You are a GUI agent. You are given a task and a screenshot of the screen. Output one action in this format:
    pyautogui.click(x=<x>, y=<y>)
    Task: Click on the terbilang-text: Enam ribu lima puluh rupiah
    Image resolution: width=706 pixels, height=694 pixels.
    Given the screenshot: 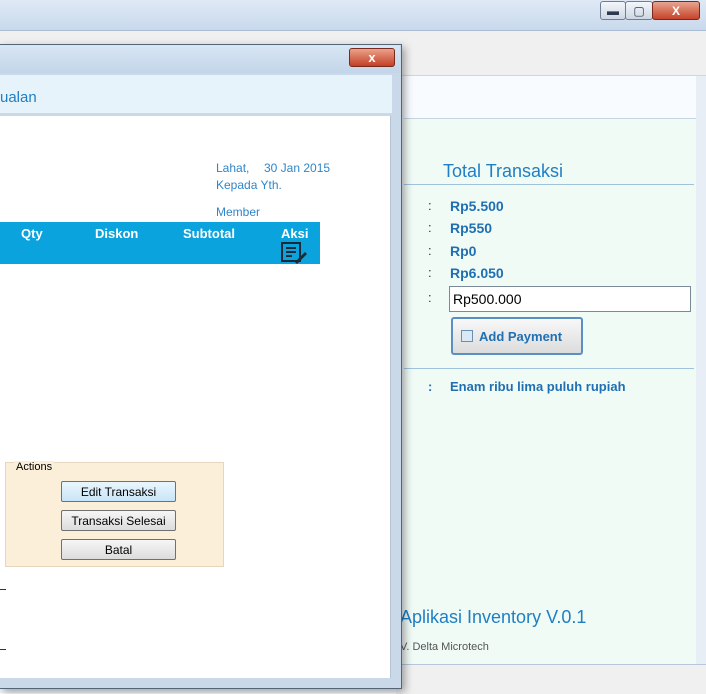 What is the action you would take?
    pyautogui.click(x=538, y=386)
    